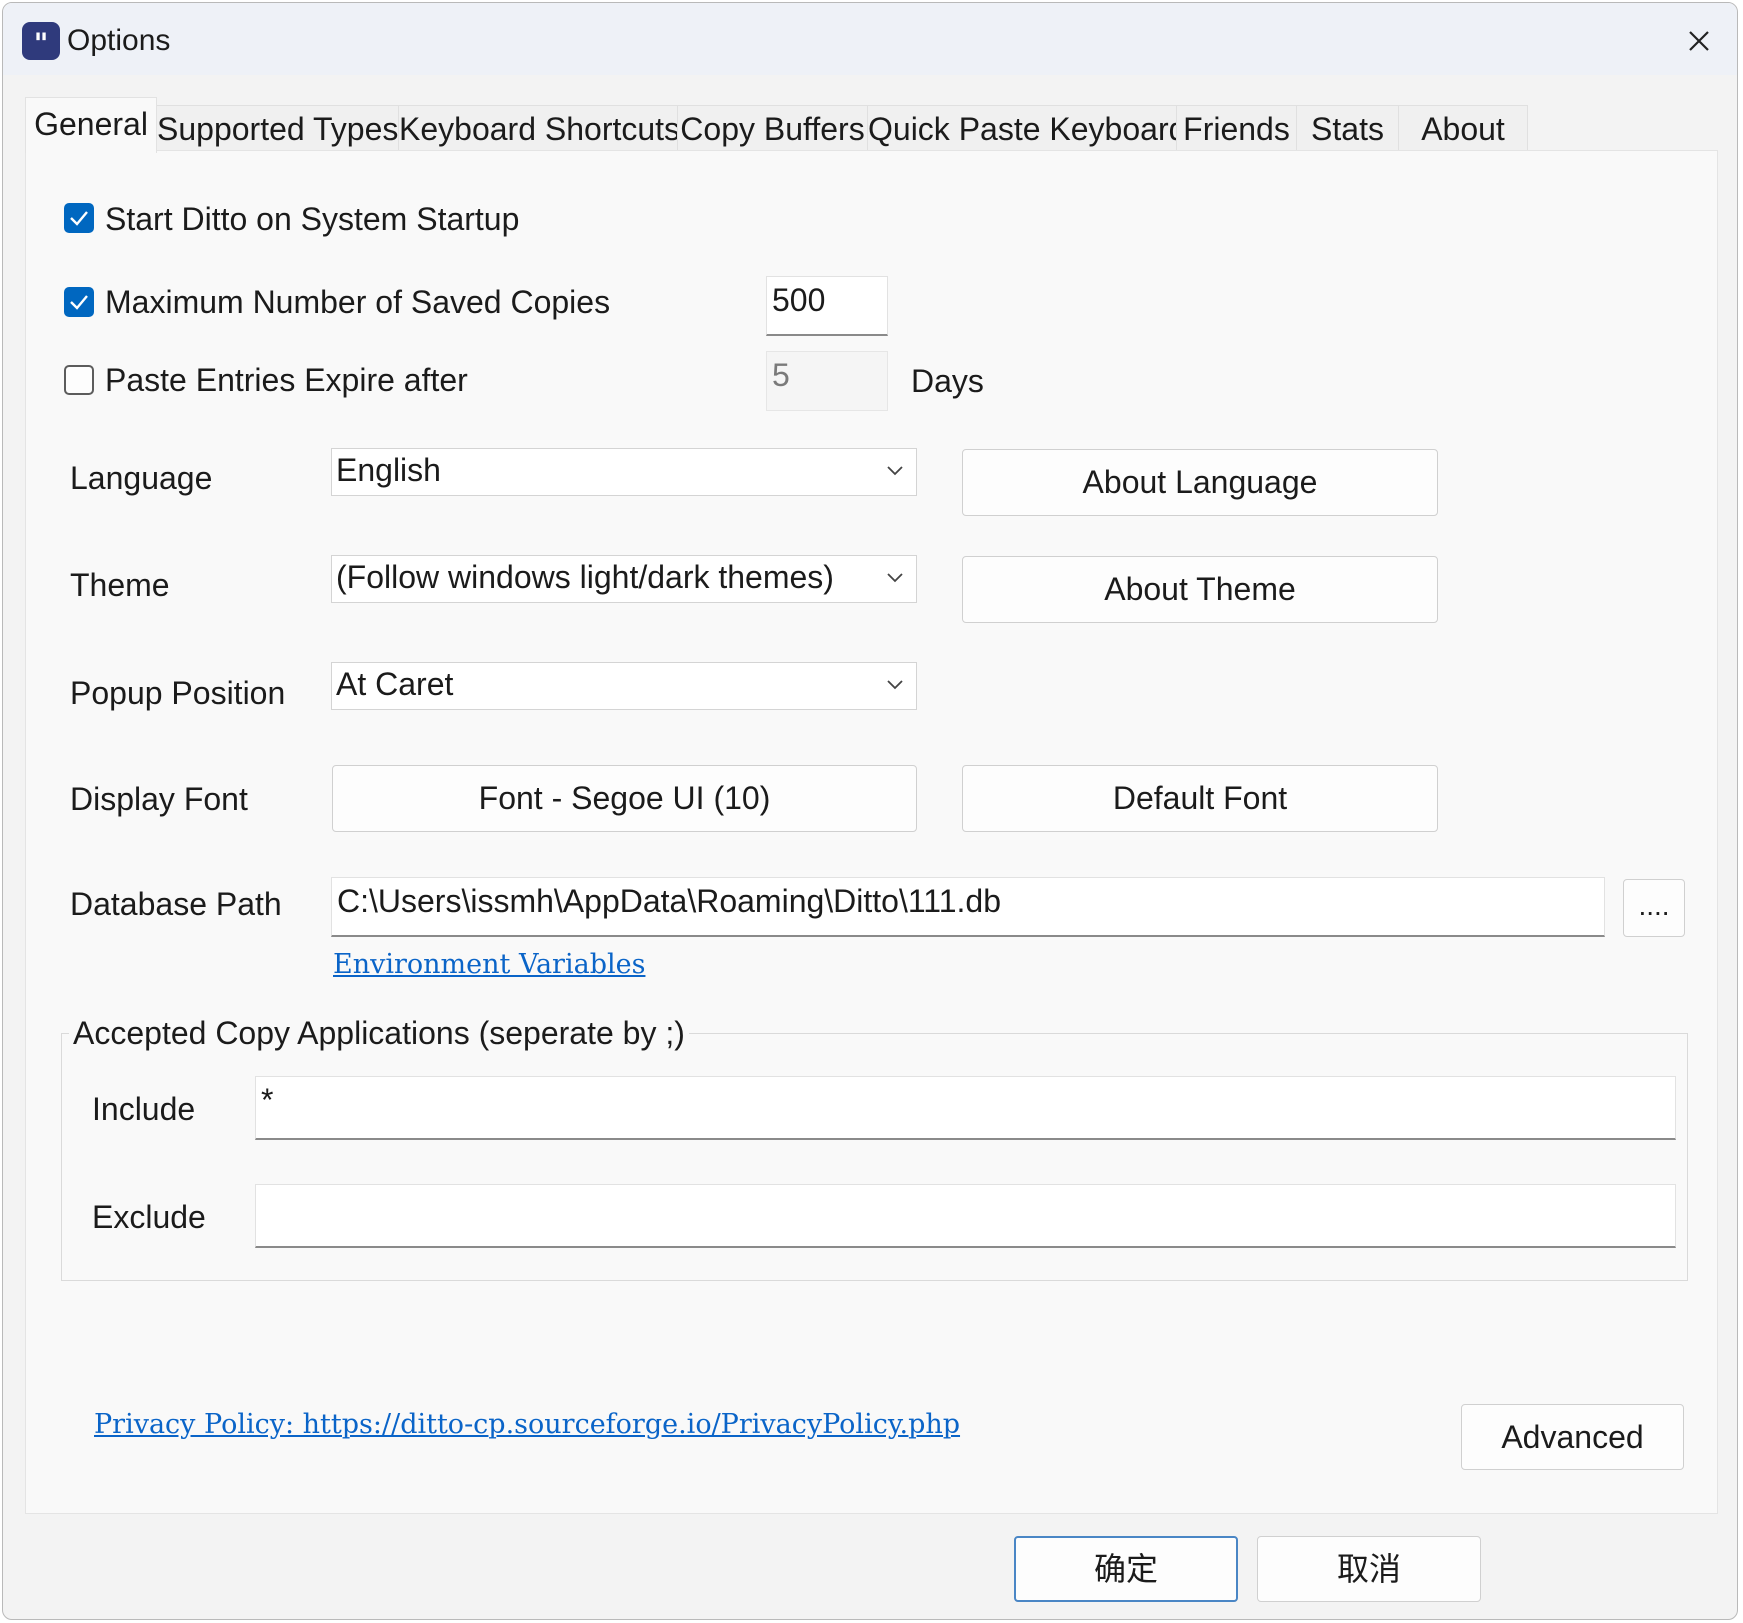  I want to click on expire-days-unit: Days, so click(947, 381).